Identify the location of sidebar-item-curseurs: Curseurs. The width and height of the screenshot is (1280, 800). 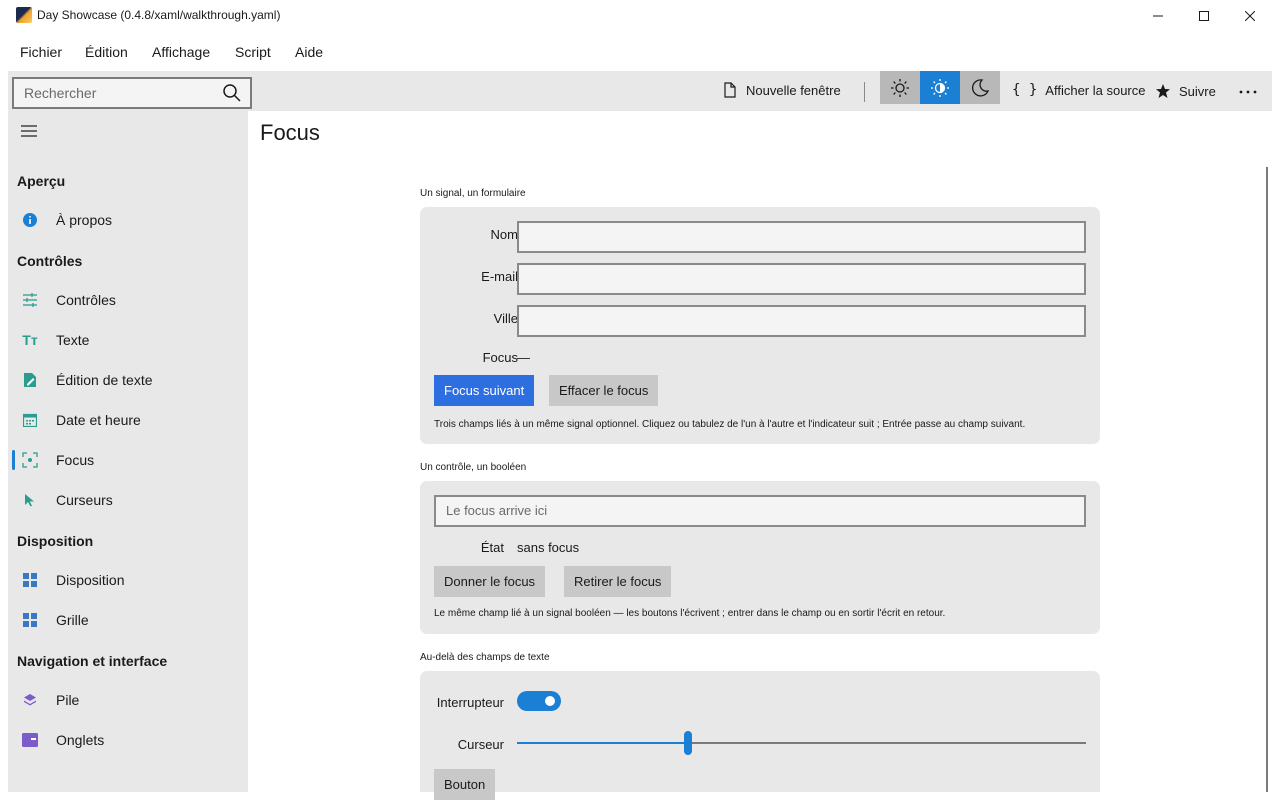
(128, 500).